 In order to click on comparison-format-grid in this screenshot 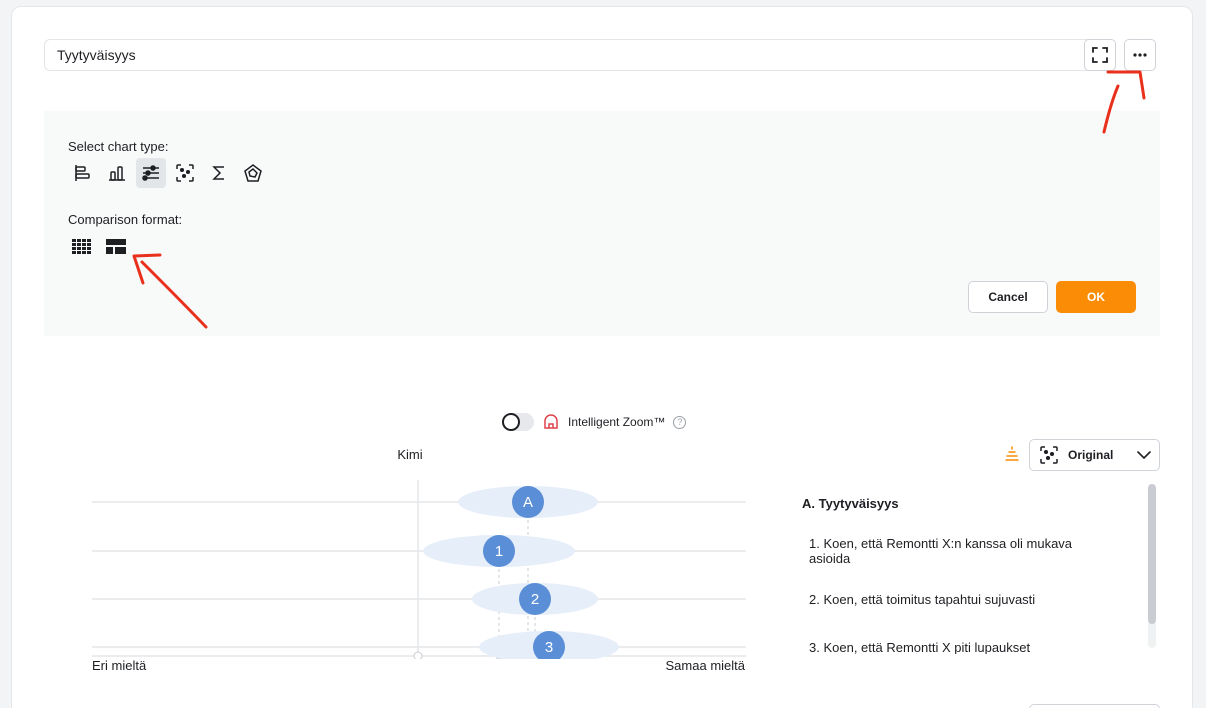, I will do `click(82, 247)`.